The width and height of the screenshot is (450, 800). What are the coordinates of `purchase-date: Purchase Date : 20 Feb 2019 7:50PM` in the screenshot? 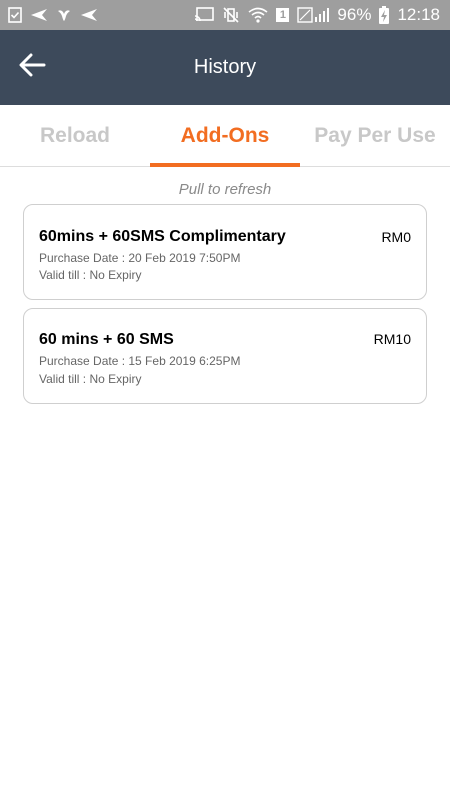 It's located at (140, 258).